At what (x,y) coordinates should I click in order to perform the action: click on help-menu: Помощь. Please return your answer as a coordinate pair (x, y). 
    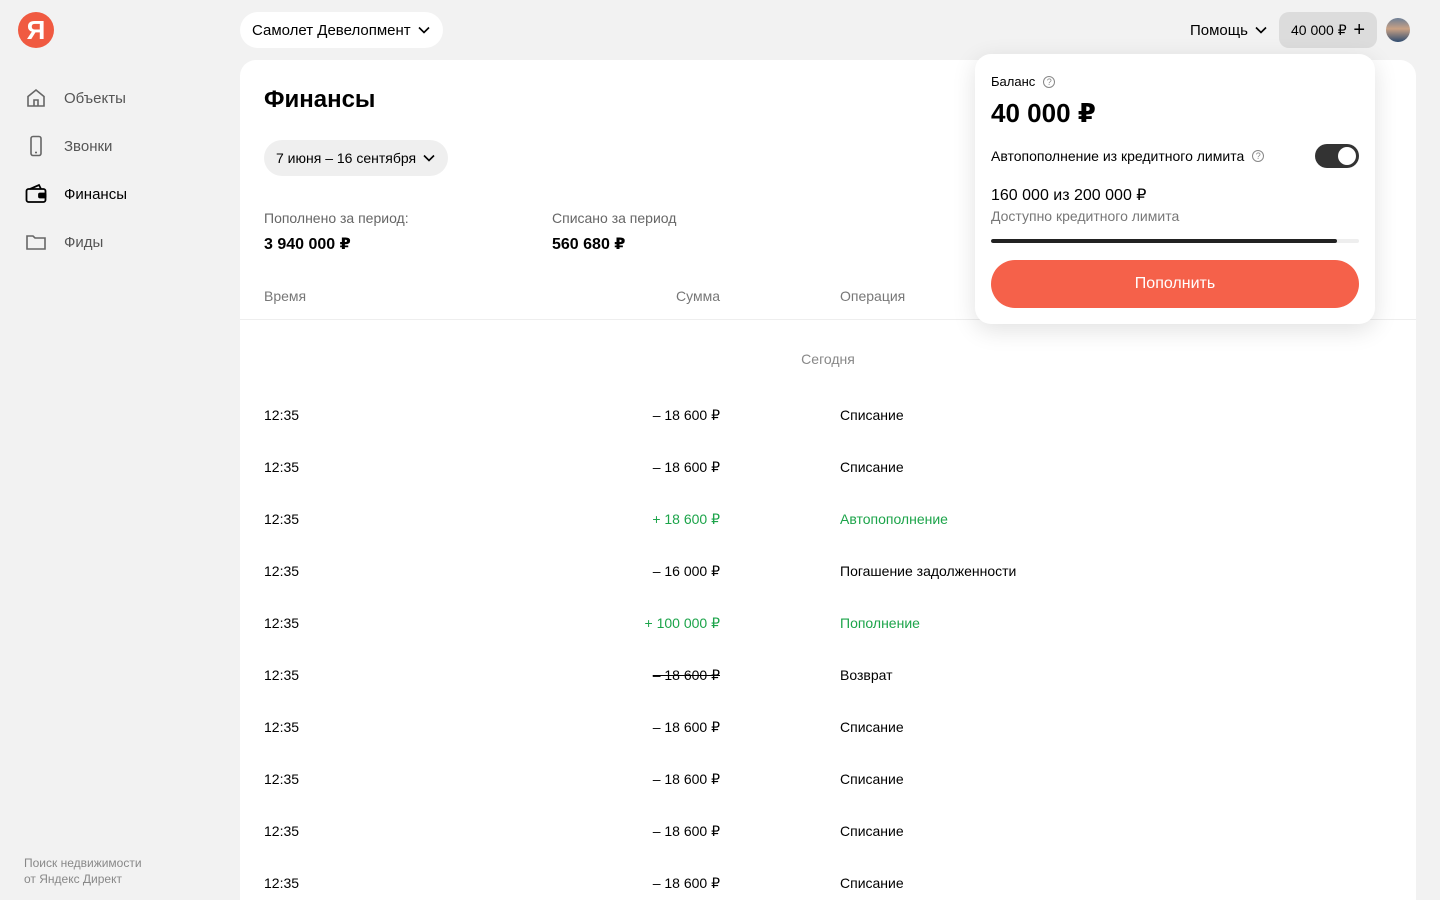
    Looking at the image, I should click on (1229, 30).